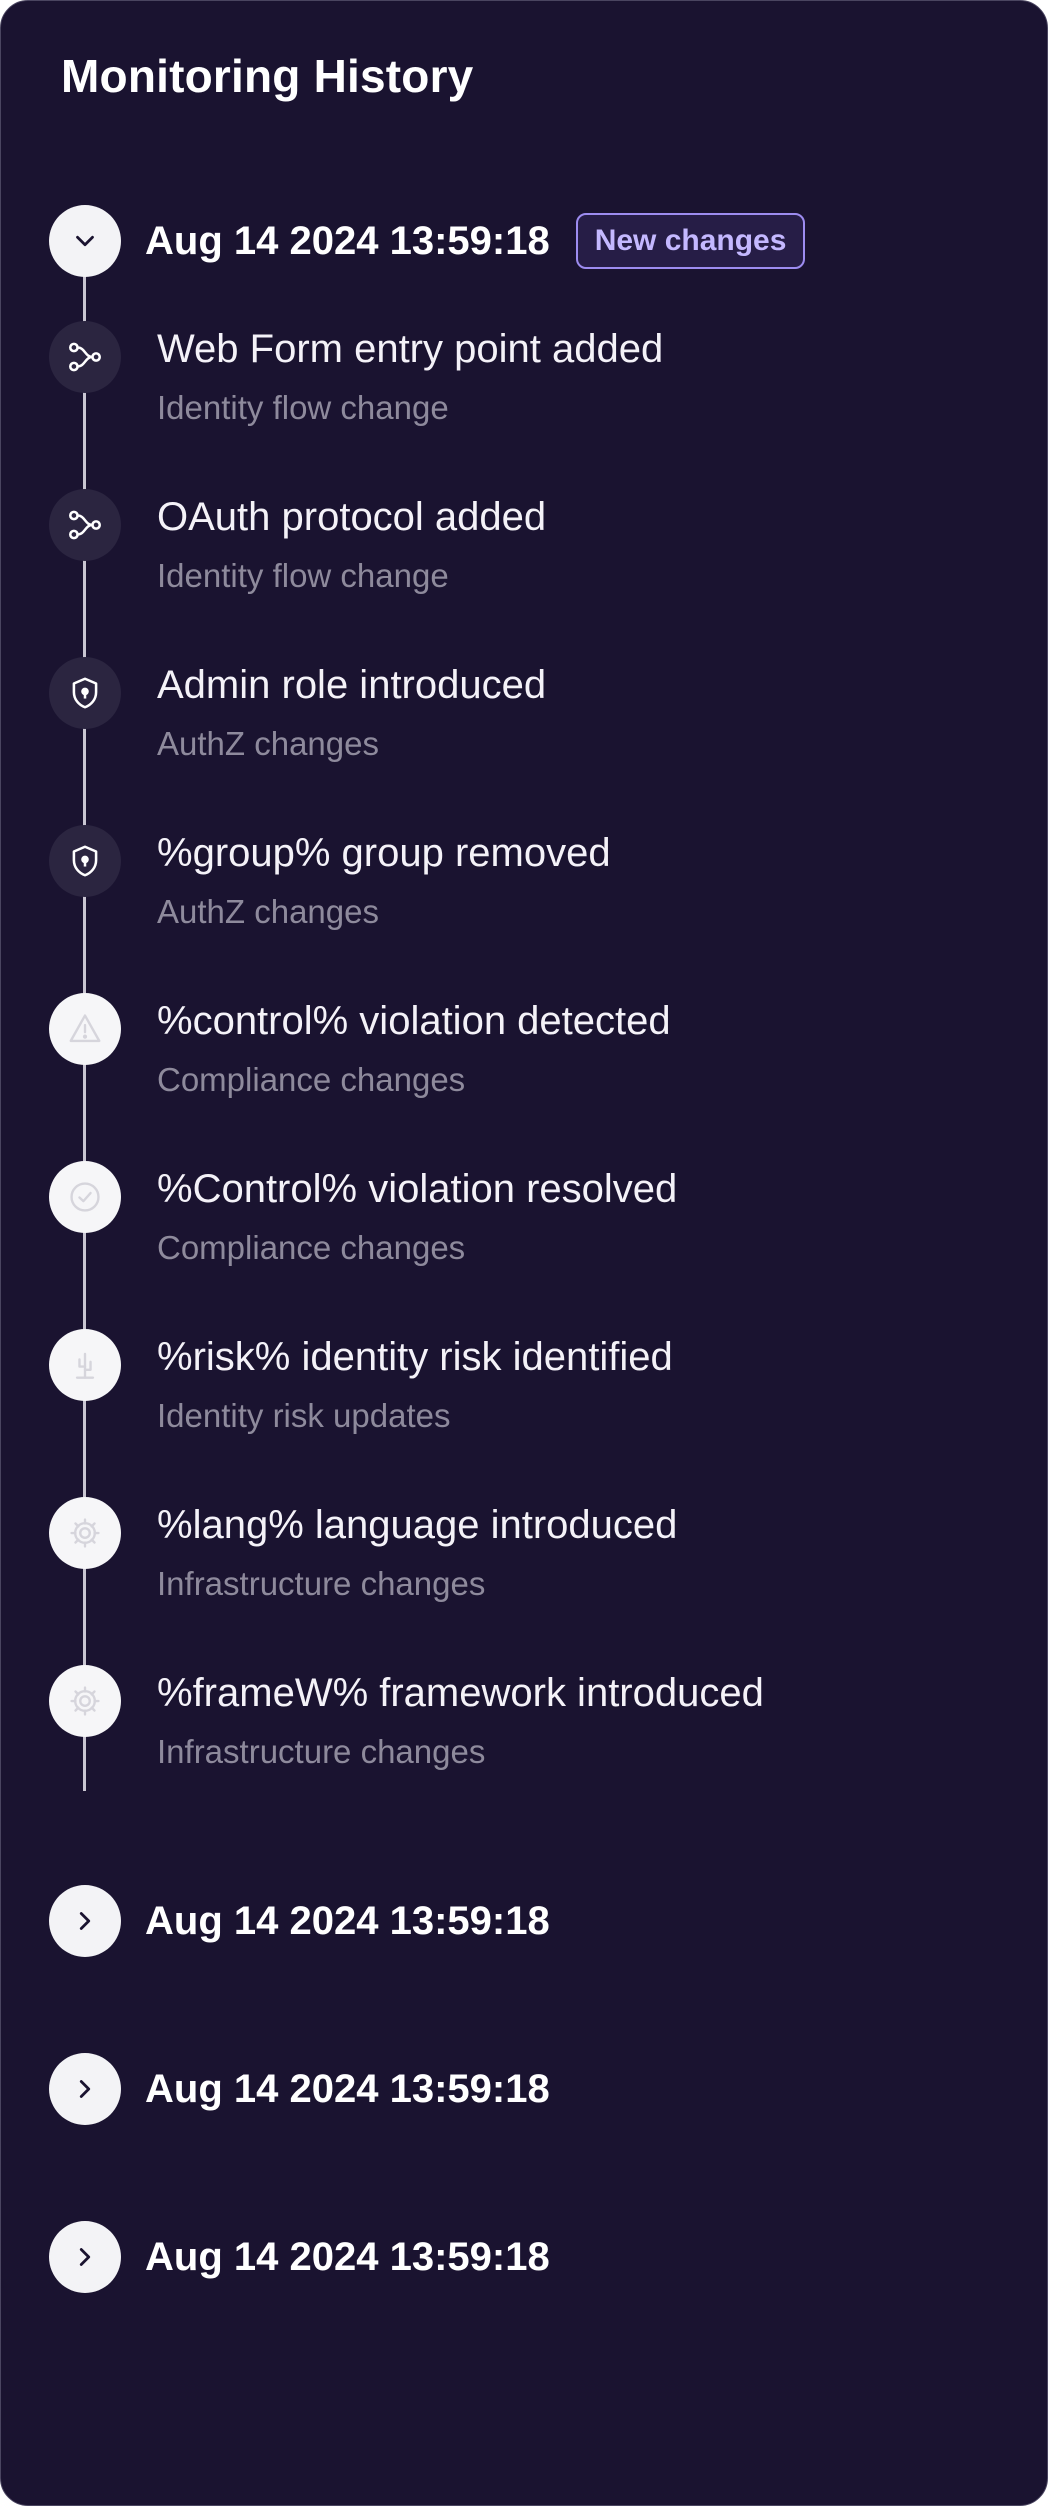  Describe the element at coordinates (460, 1693) in the screenshot. I see `event-title: %frameW% framework introduced` at that location.